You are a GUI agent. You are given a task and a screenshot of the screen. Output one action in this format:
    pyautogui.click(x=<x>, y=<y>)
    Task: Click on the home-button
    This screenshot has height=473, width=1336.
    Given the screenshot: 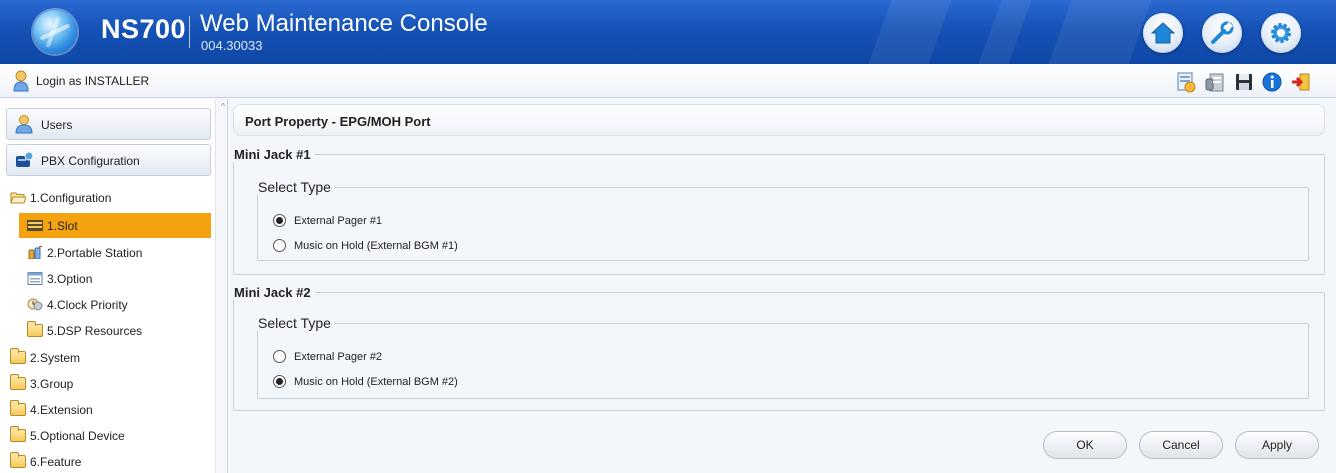 What is the action you would take?
    pyautogui.click(x=1163, y=33)
    